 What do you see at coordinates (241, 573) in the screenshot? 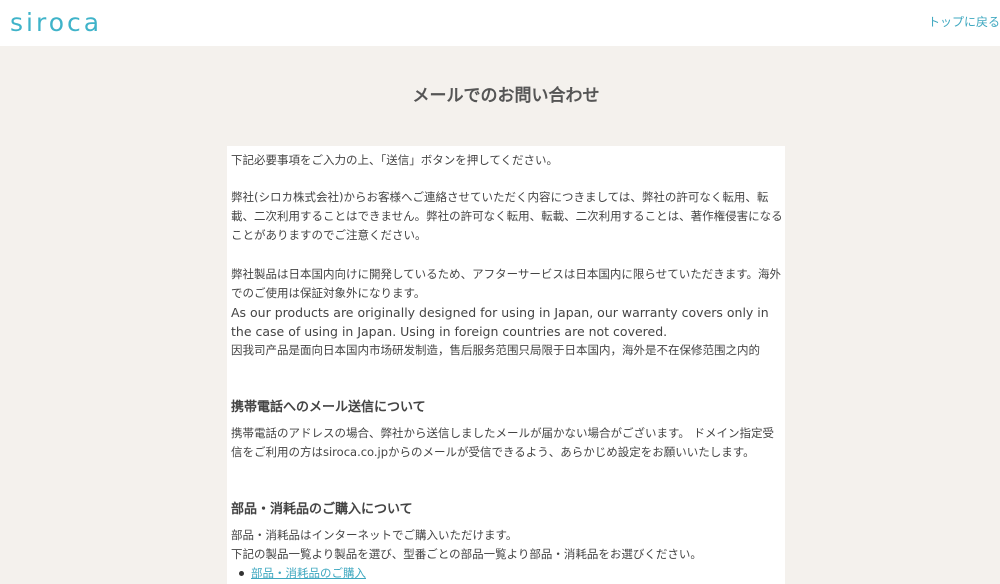
I see `bullet-icon` at bounding box center [241, 573].